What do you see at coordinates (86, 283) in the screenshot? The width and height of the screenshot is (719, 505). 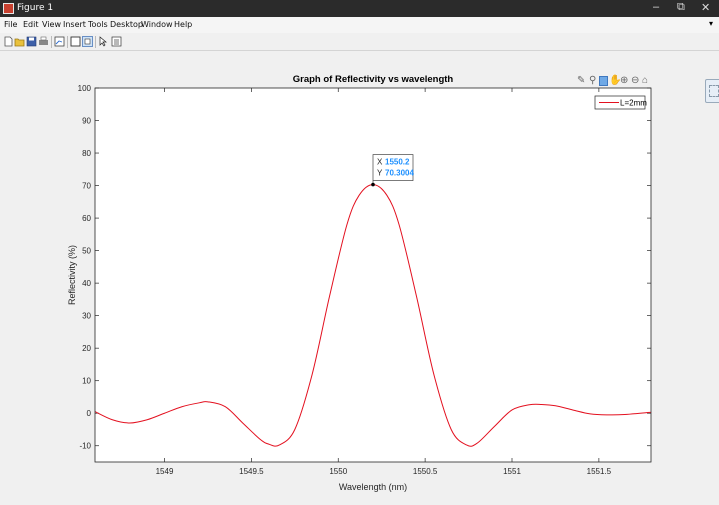 I see `y-tick-label: 40` at bounding box center [86, 283].